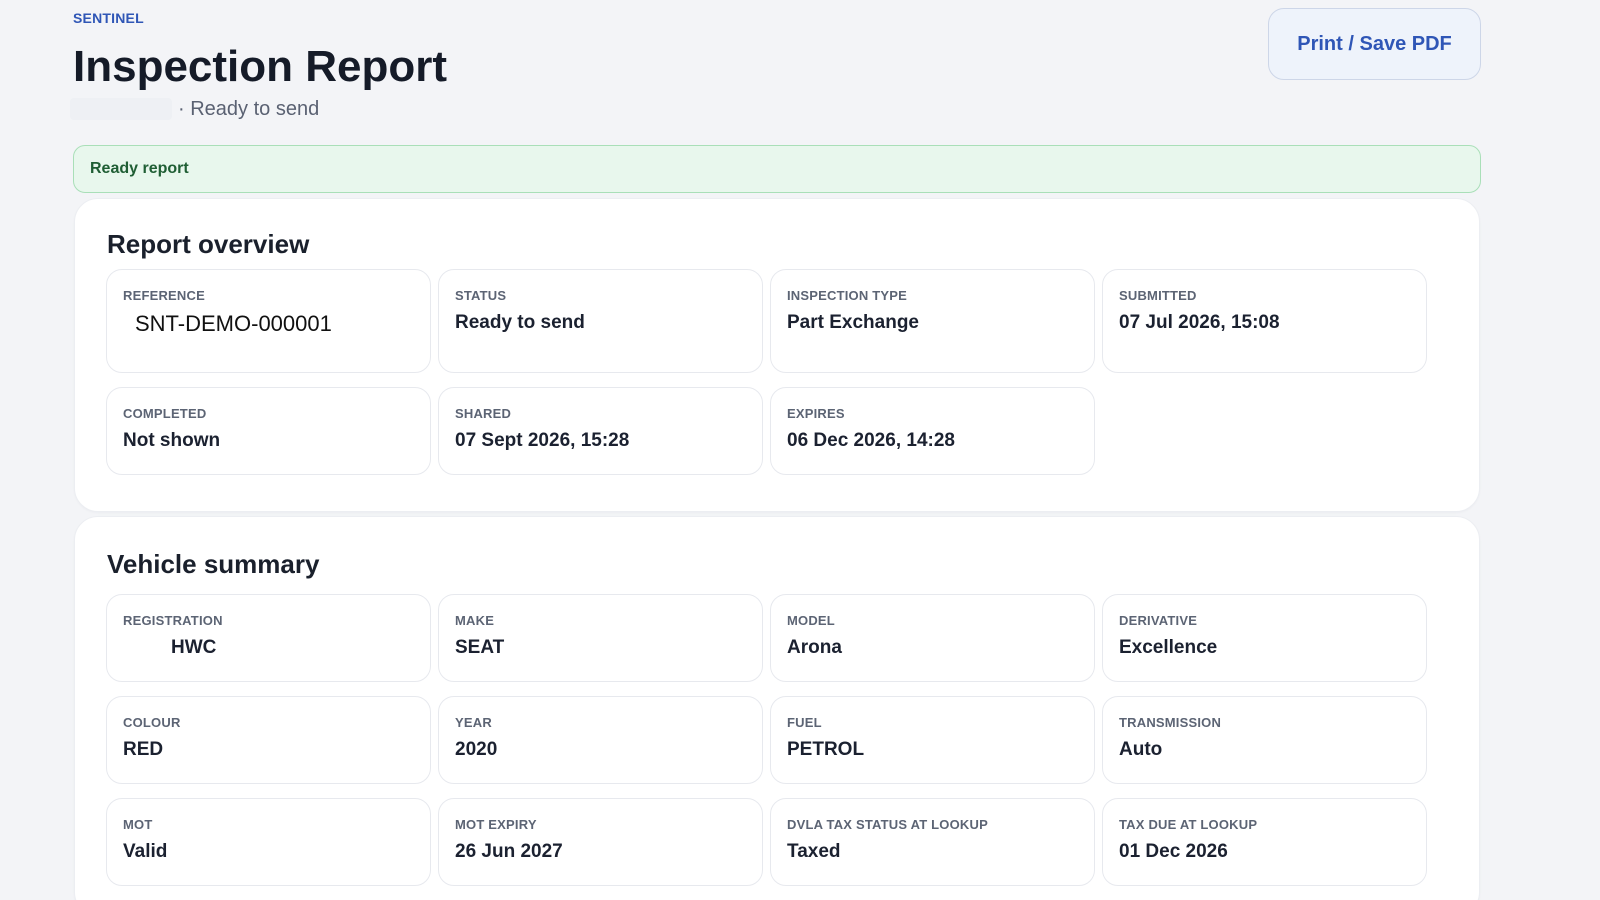 This screenshot has height=900, width=1600. I want to click on brand-name: SENTINEL, so click(108, 18).